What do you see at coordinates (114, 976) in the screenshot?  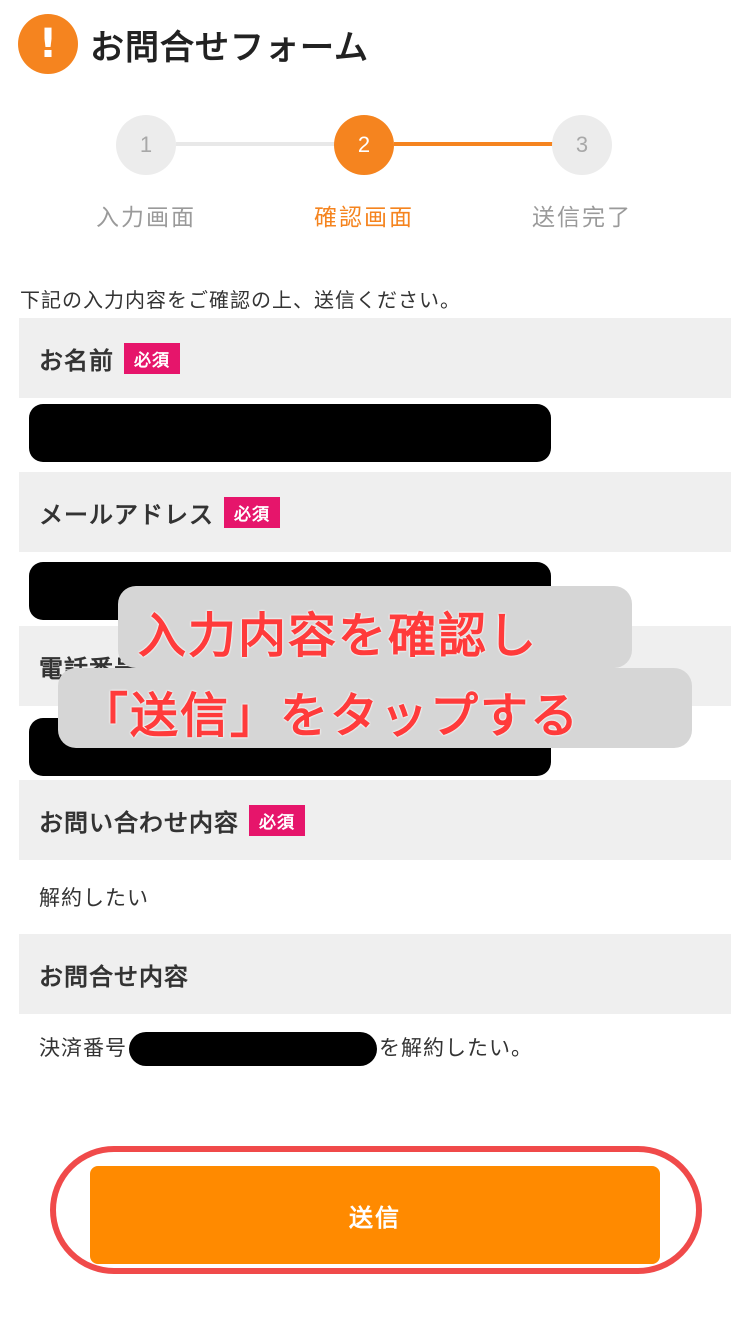 I see `inquiry-detail-field-label: お問合せ内容` at bounding box center [114, 976].